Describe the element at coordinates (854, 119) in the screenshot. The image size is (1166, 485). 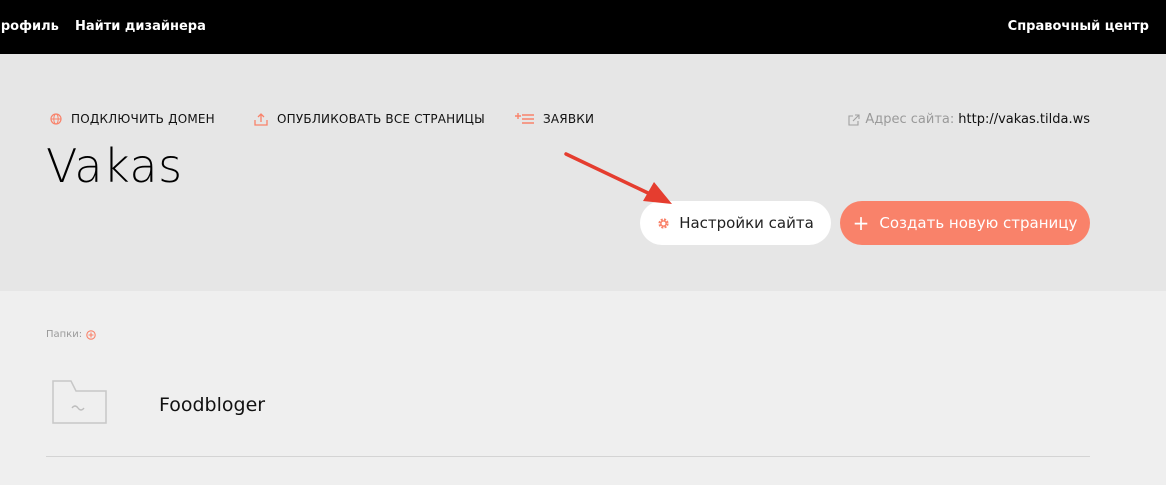
I see `external-link-icon` at that location.